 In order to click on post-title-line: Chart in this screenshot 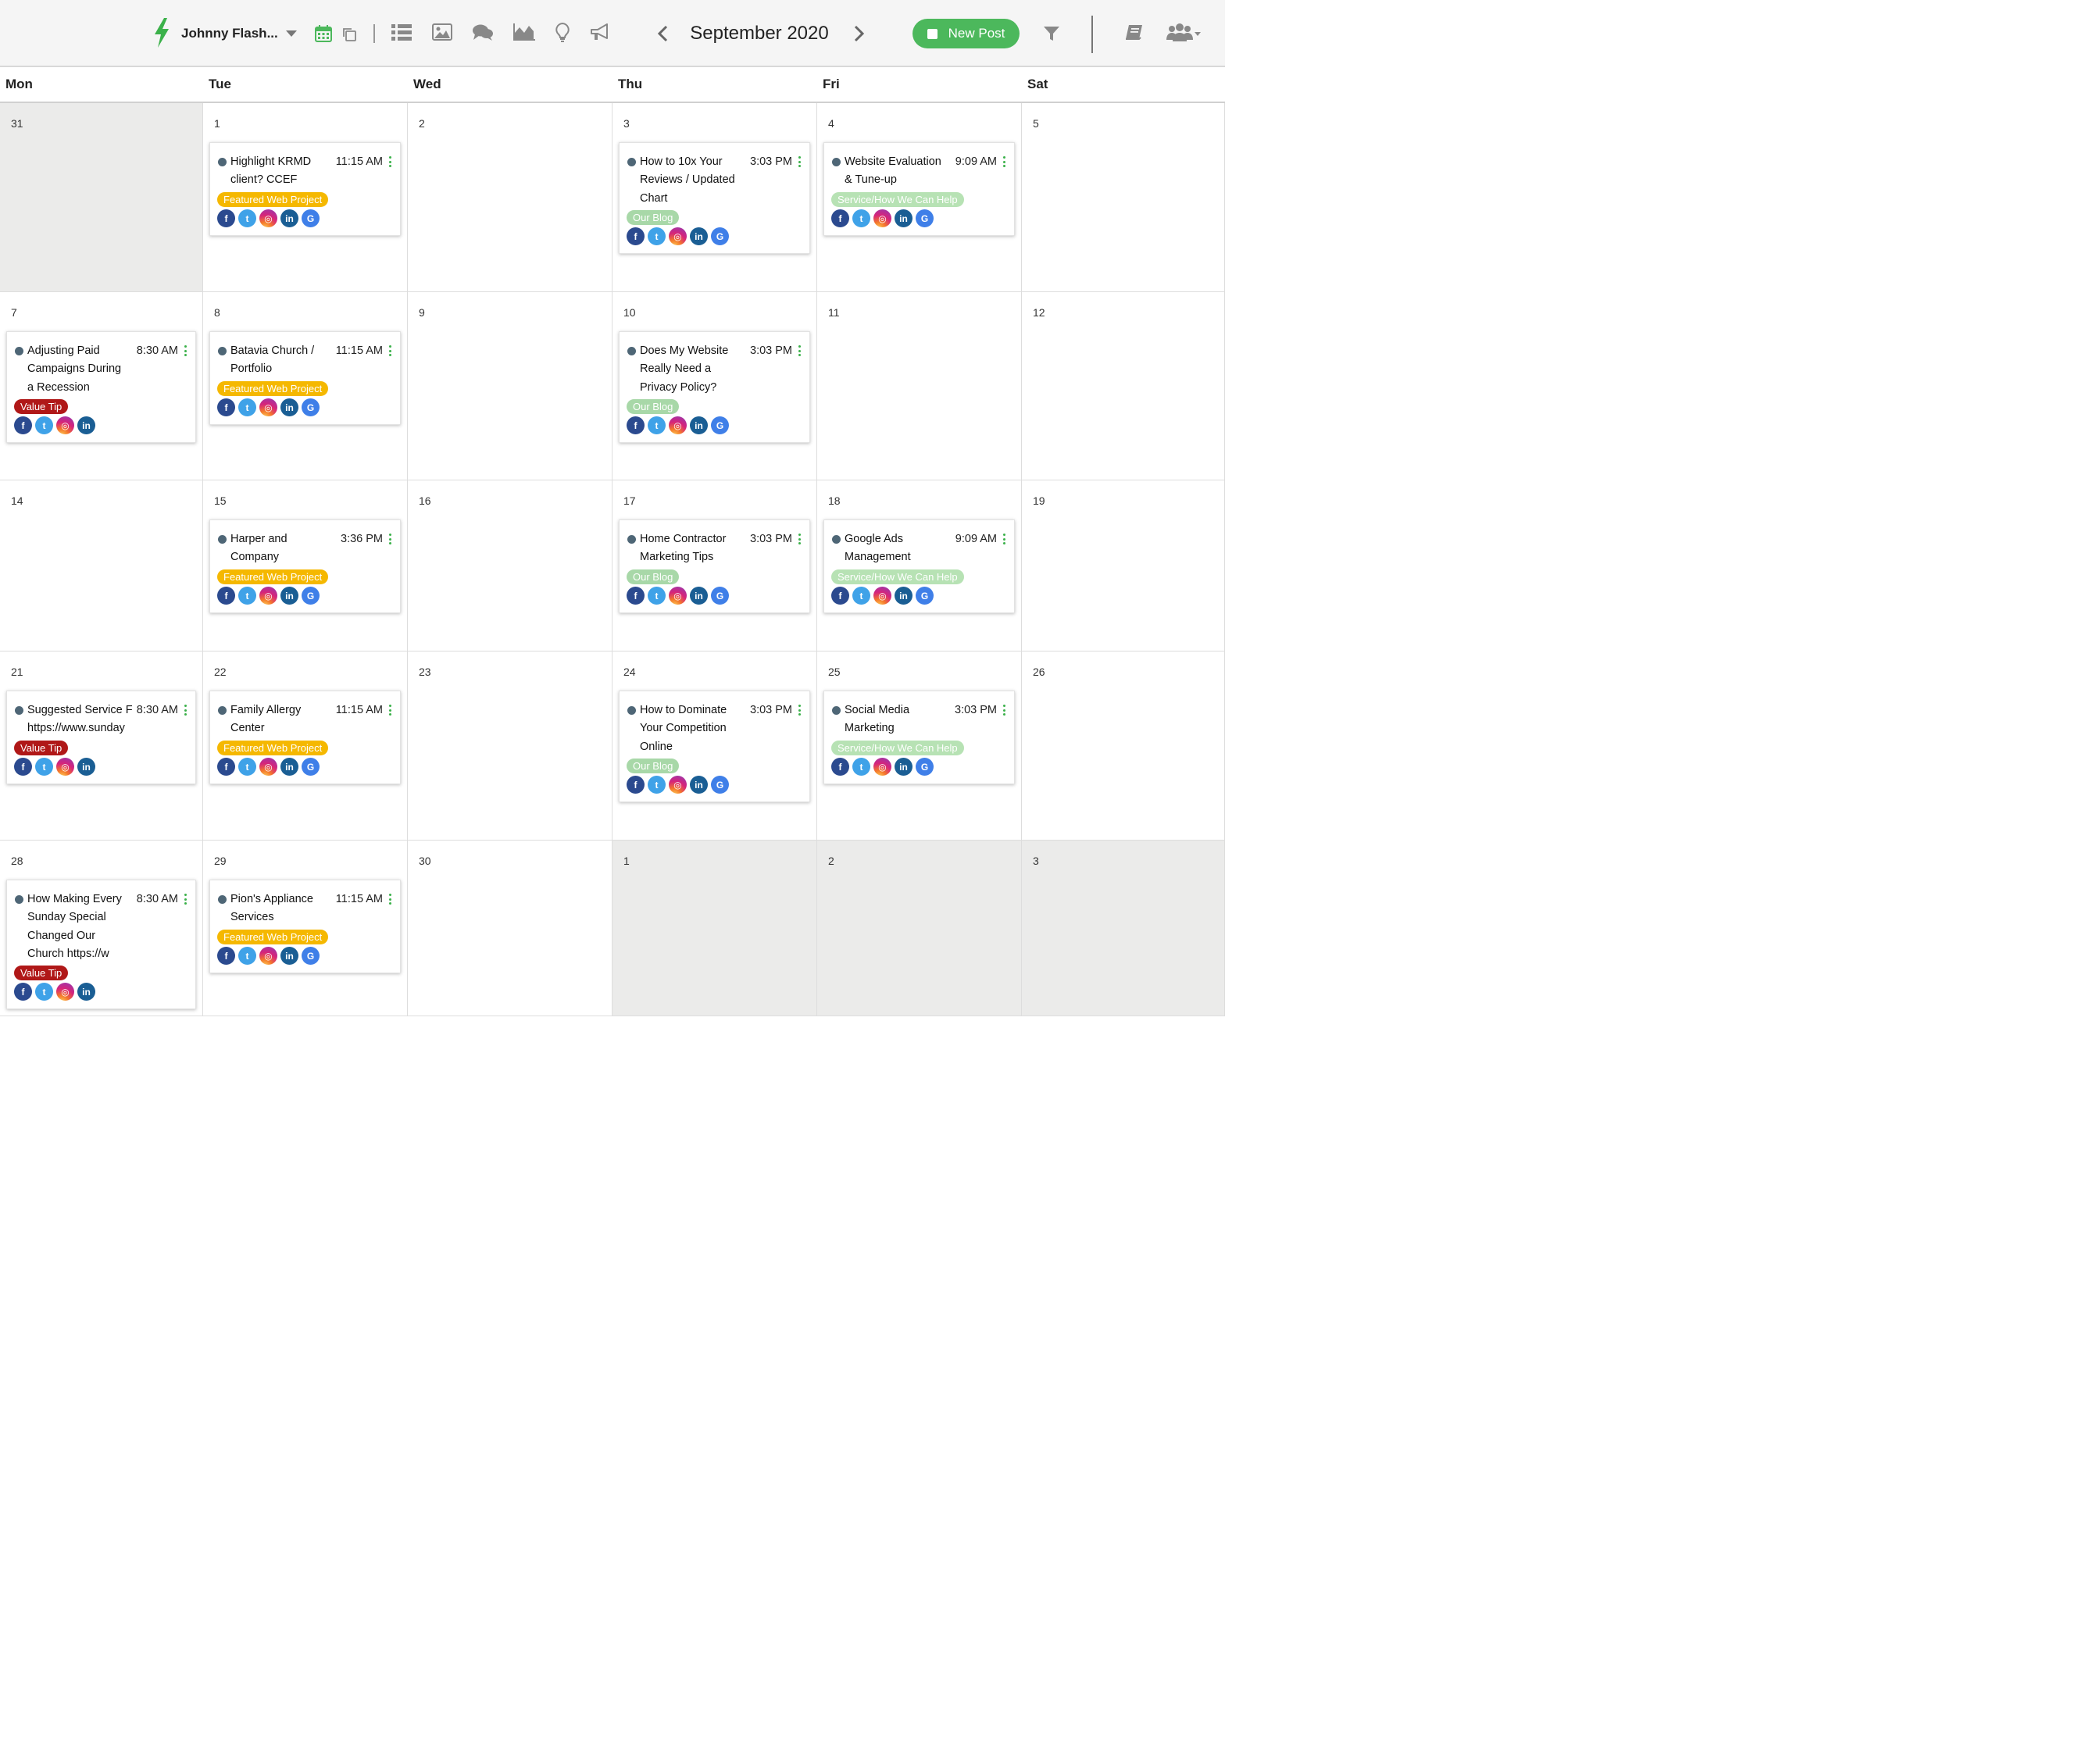, I will do `click(654, 198)`.